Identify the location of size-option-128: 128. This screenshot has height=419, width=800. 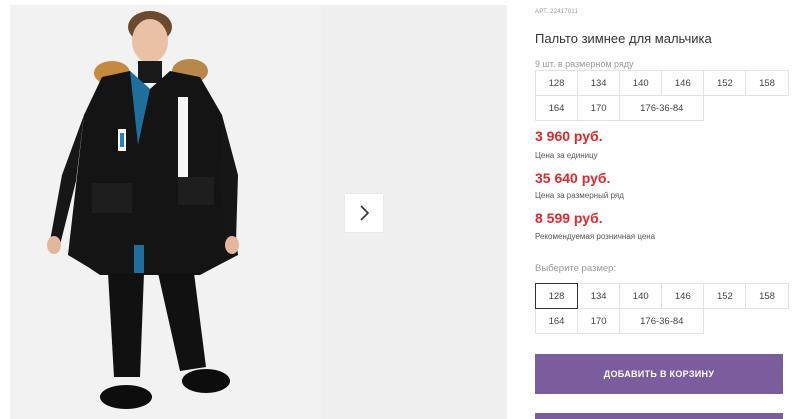
(557, 296).